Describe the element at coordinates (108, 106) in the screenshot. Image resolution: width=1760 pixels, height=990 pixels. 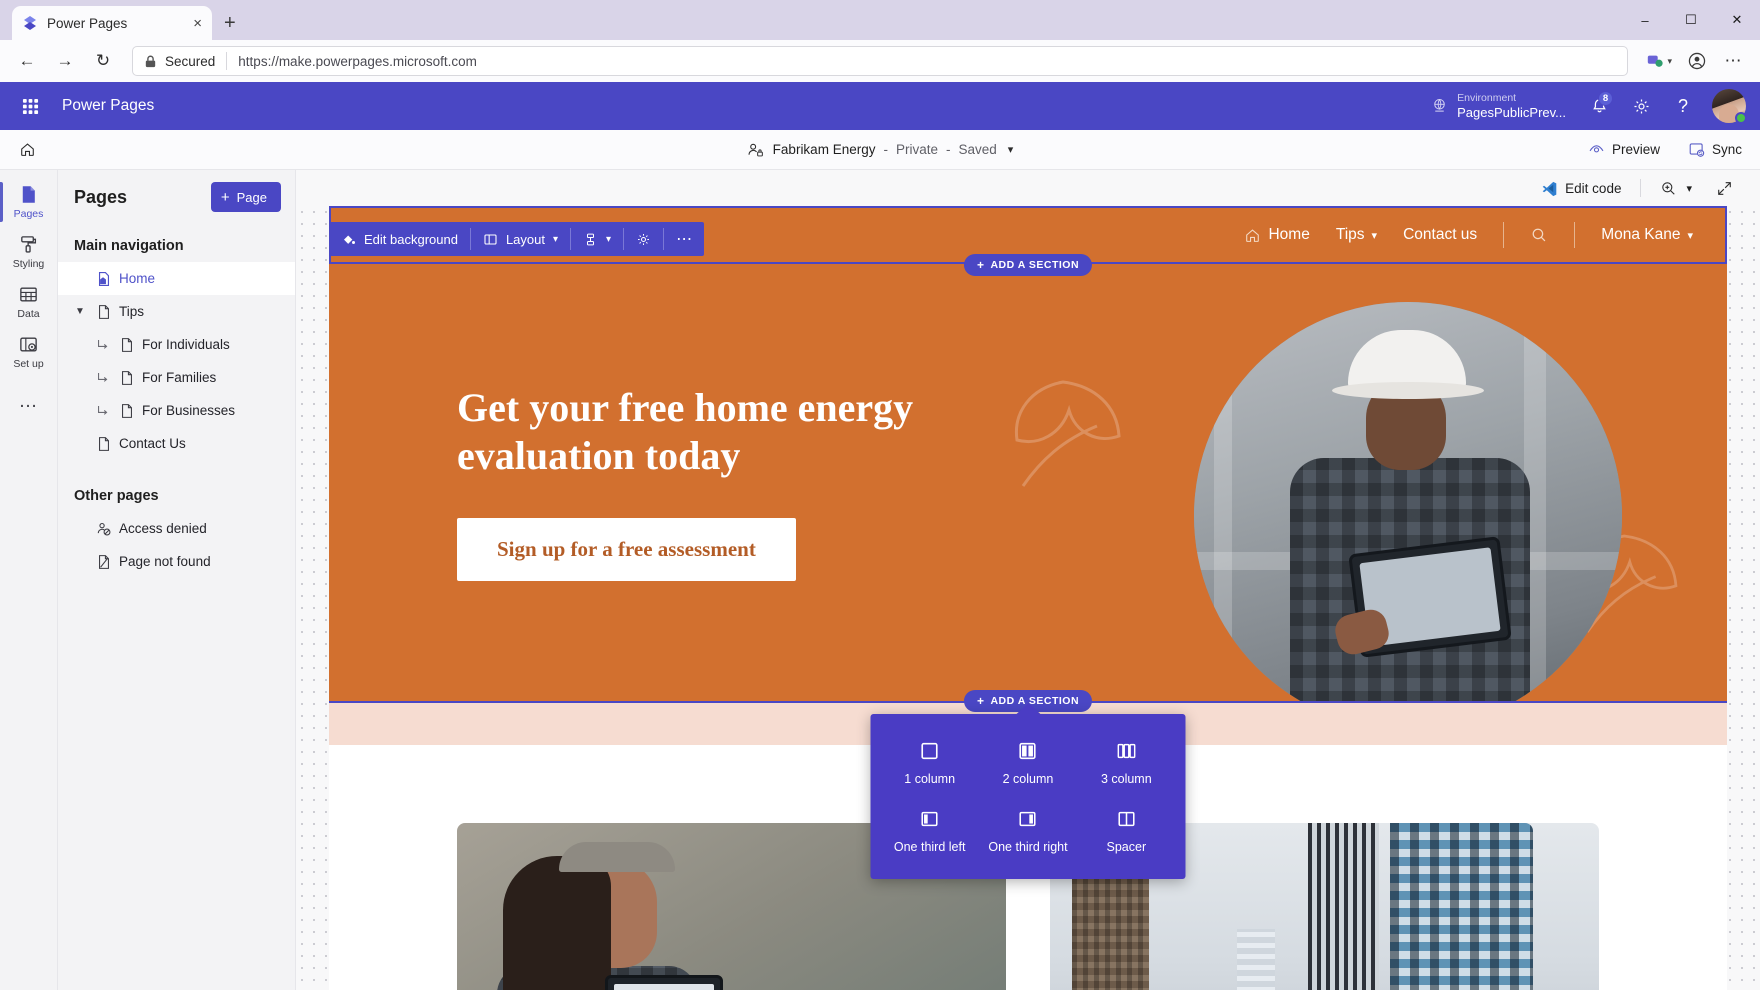
I see `product-name: Power Pages` at that location.